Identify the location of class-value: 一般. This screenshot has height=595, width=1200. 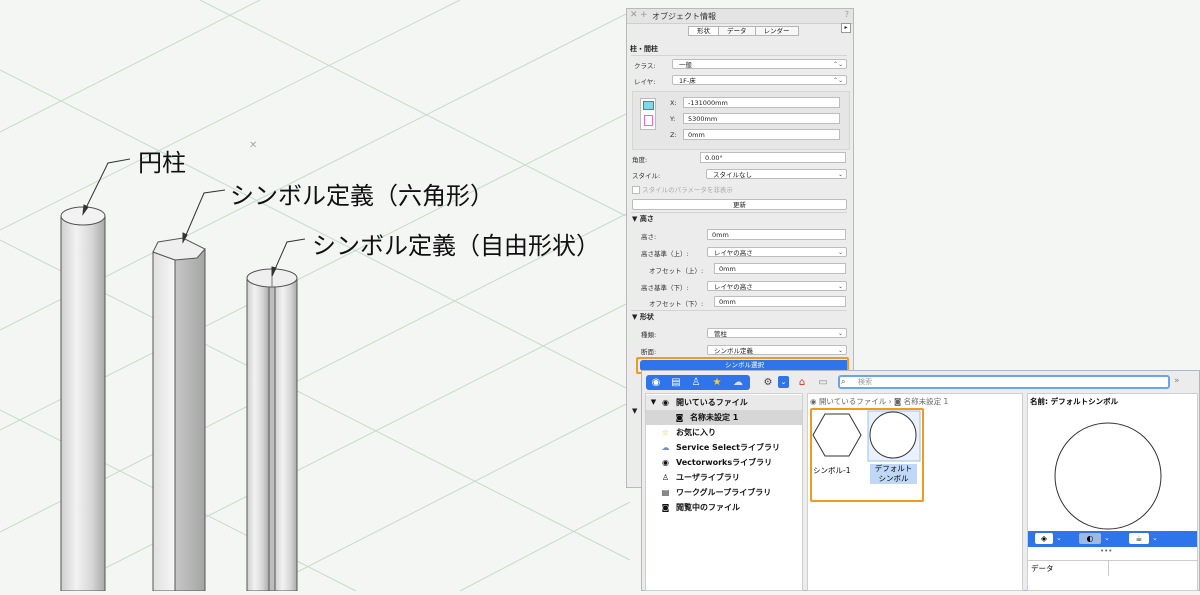
(685, 65).